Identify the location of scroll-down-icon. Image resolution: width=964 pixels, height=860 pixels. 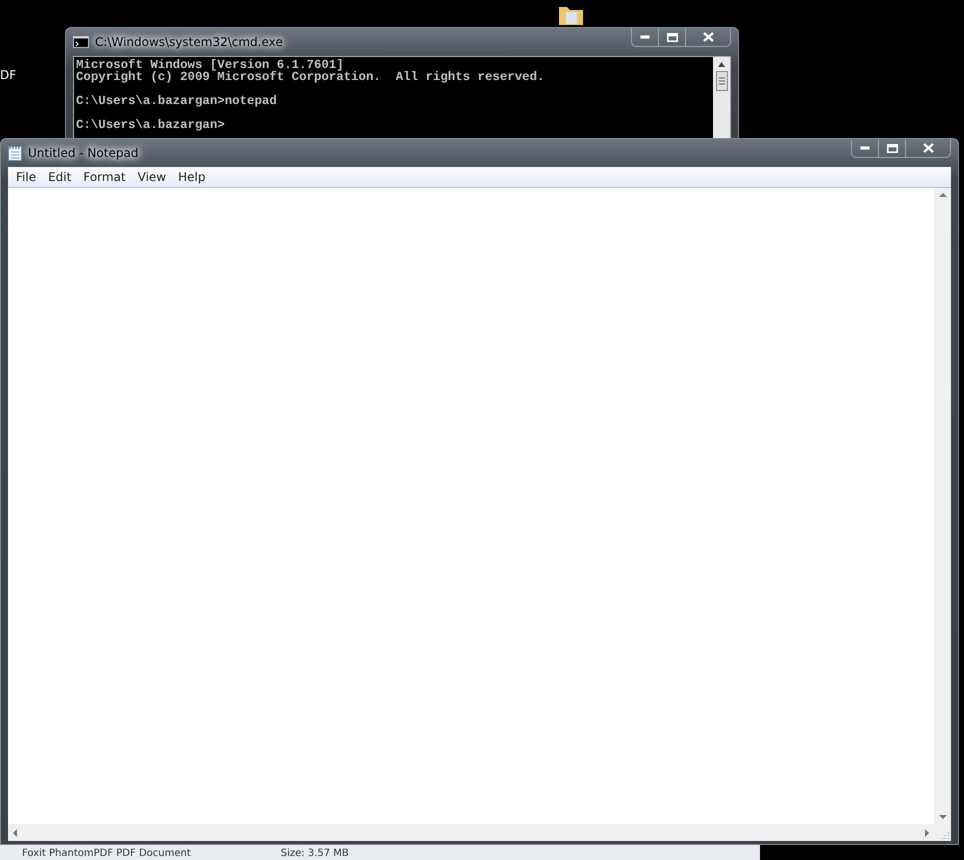
(942, 817).